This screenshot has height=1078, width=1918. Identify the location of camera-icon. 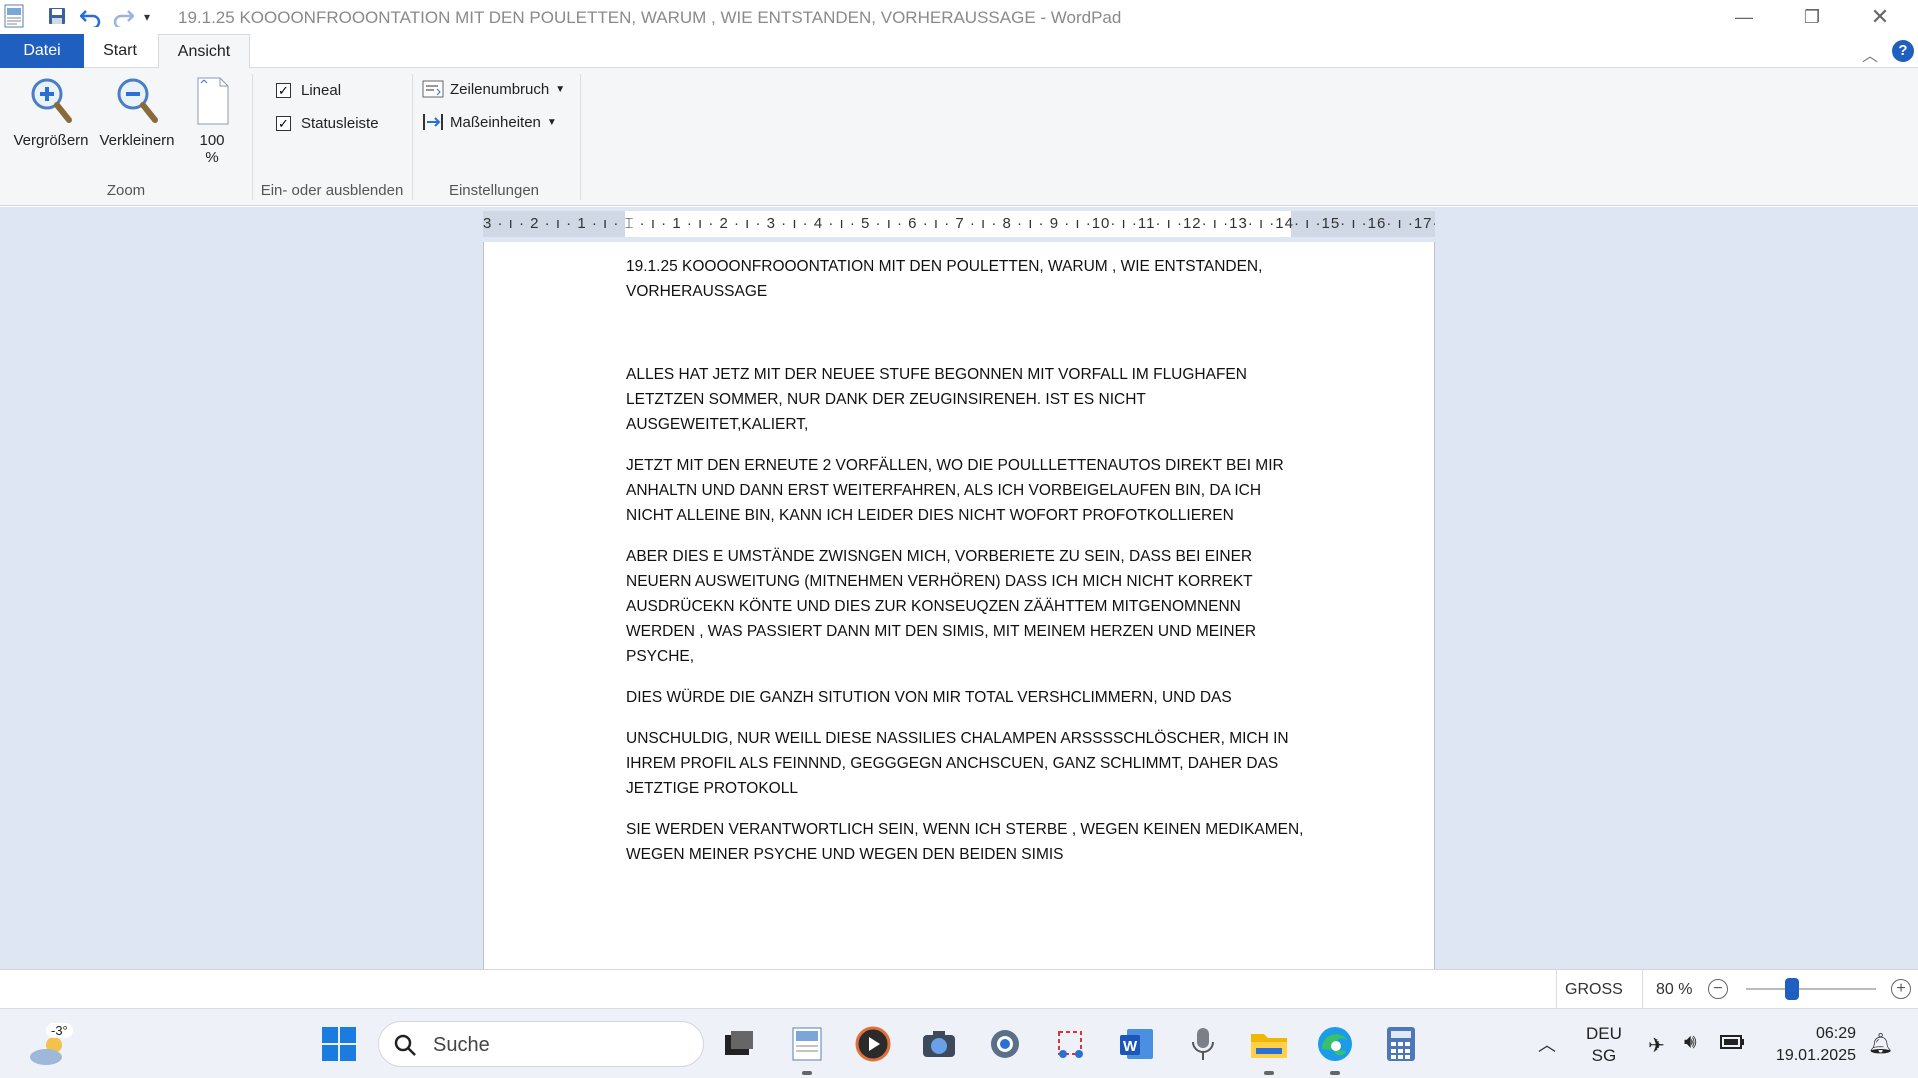
(939, 1044).